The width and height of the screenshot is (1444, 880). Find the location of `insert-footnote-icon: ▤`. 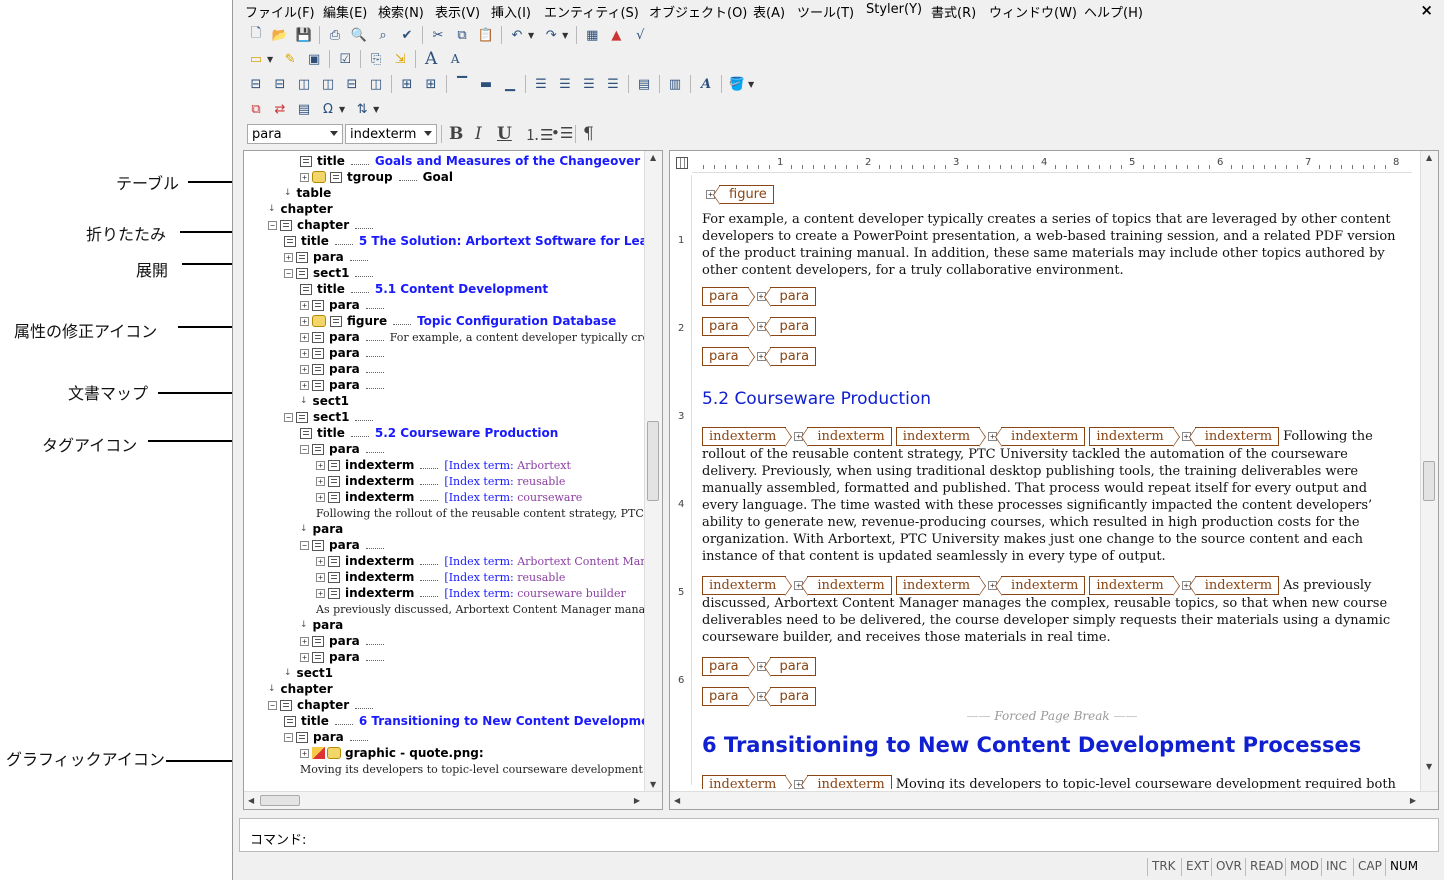

insert-footnote-icon: ▤ is located at coordinates (304, 109).